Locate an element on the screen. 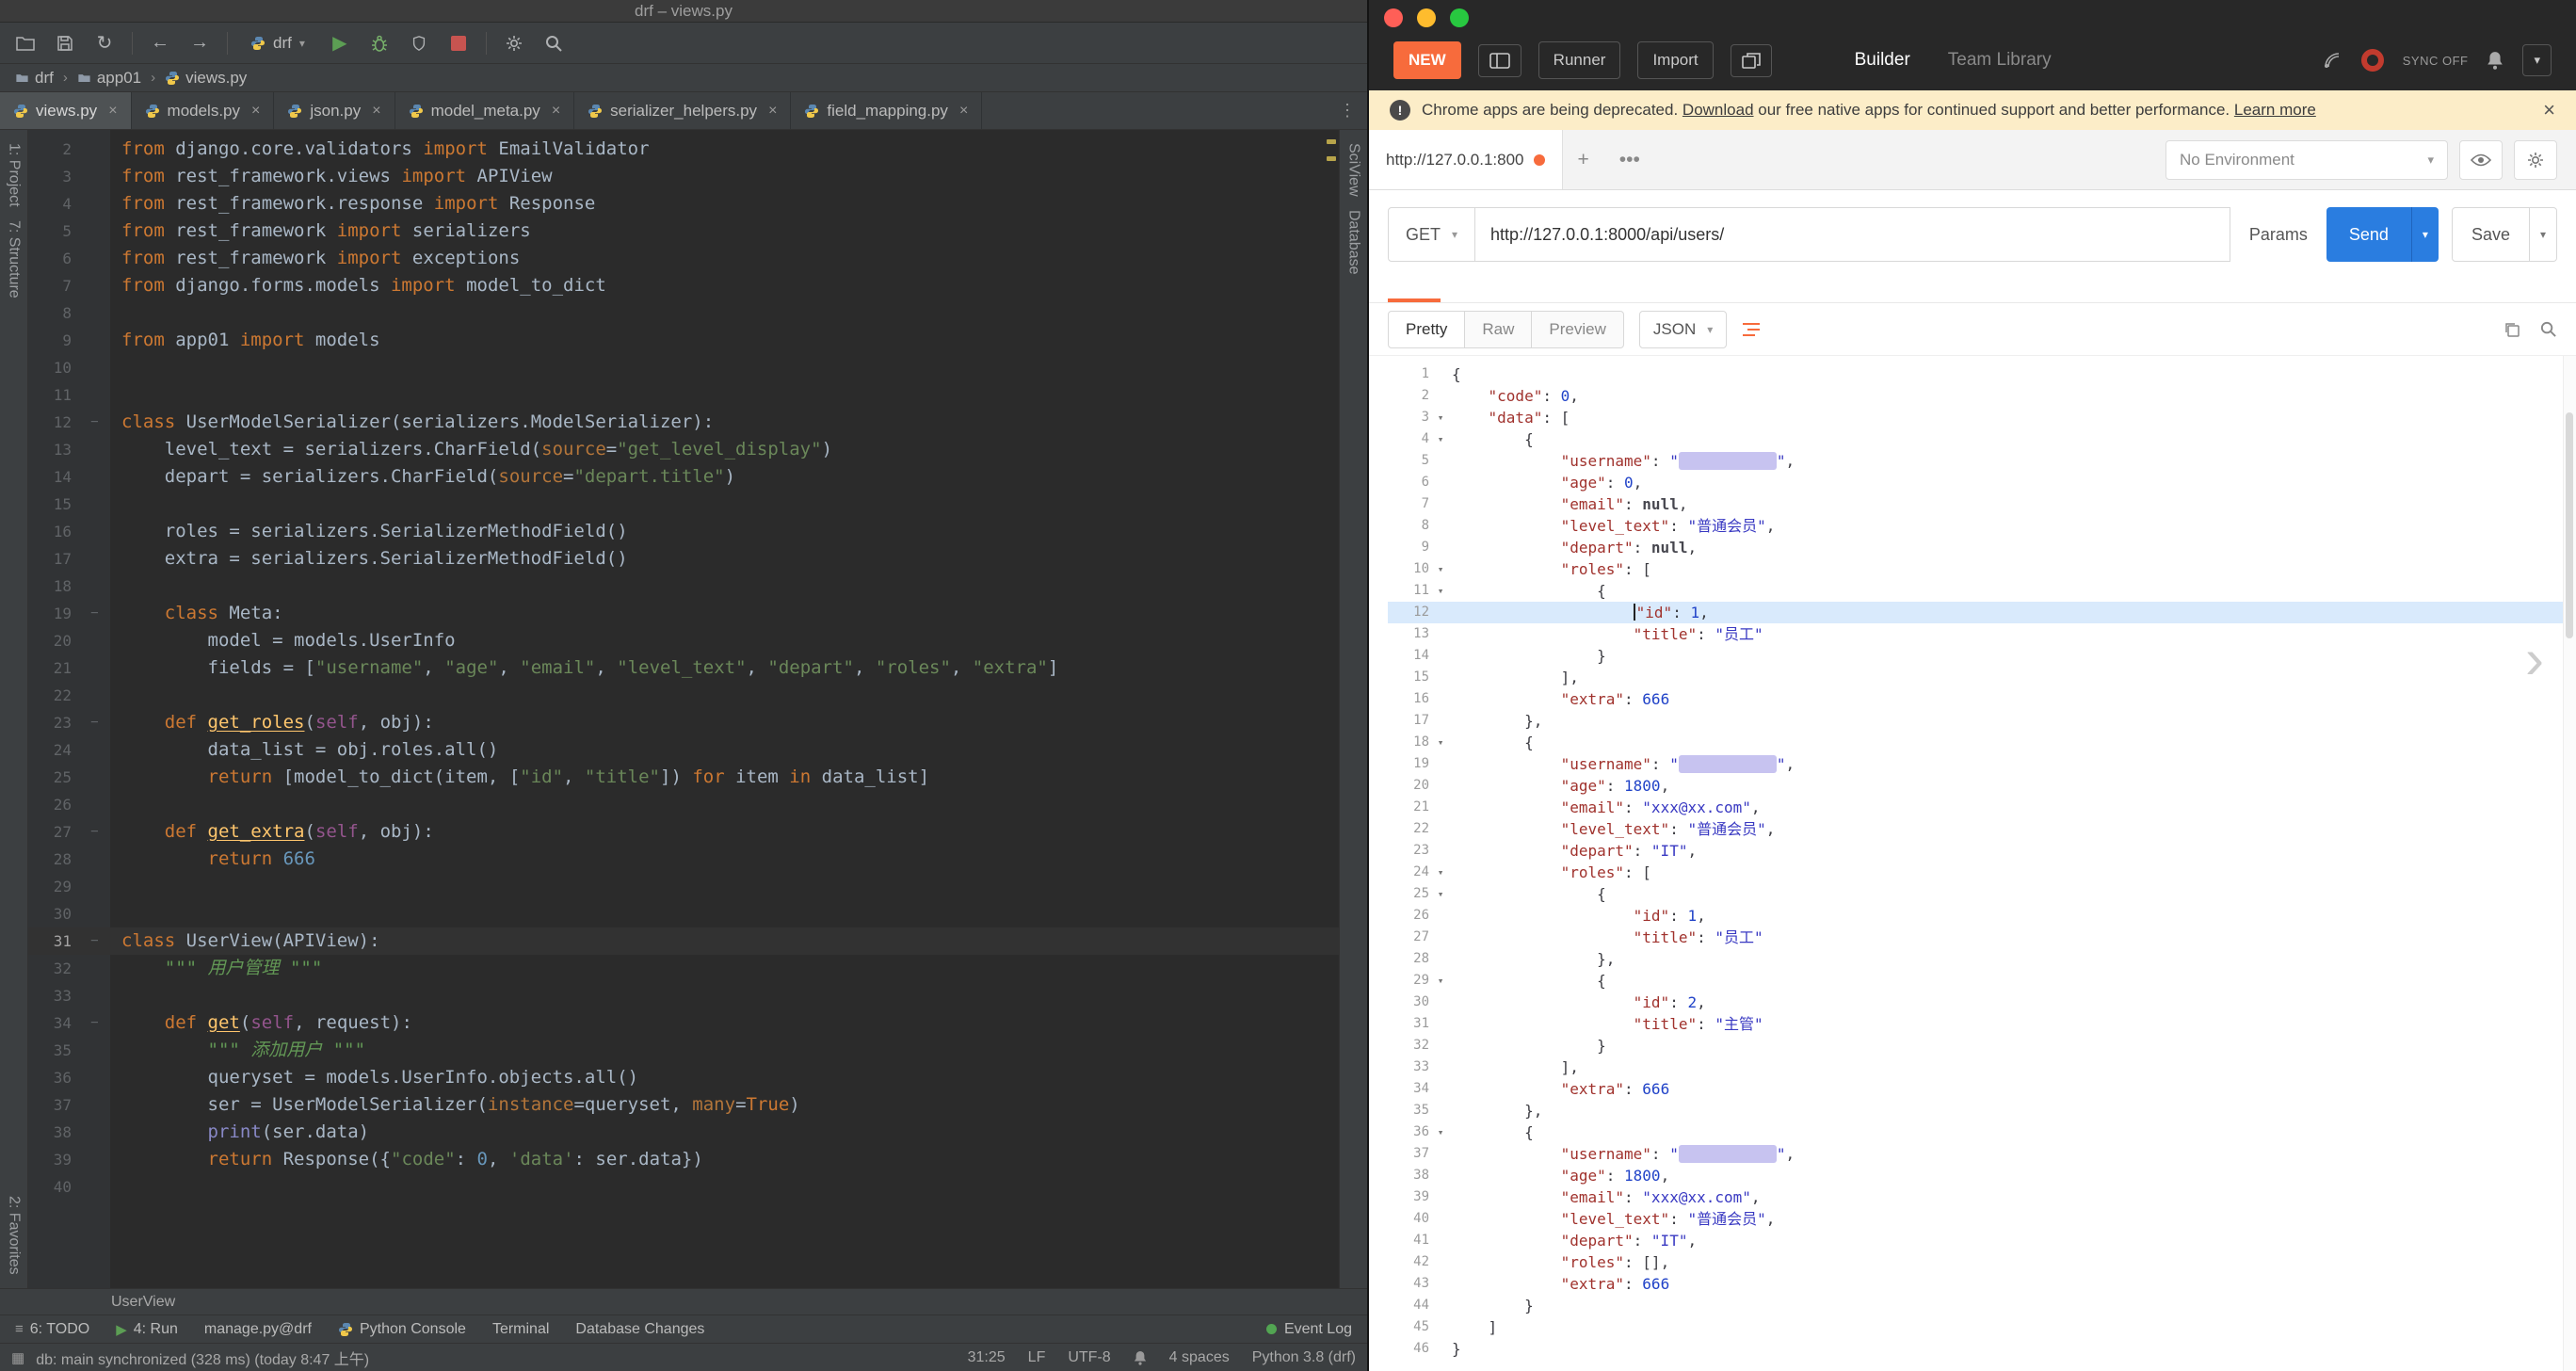 This screenshot has width=2576, height=1371. code-line-38: 38 print(ser.data) is located at coordinates (683, 1132).